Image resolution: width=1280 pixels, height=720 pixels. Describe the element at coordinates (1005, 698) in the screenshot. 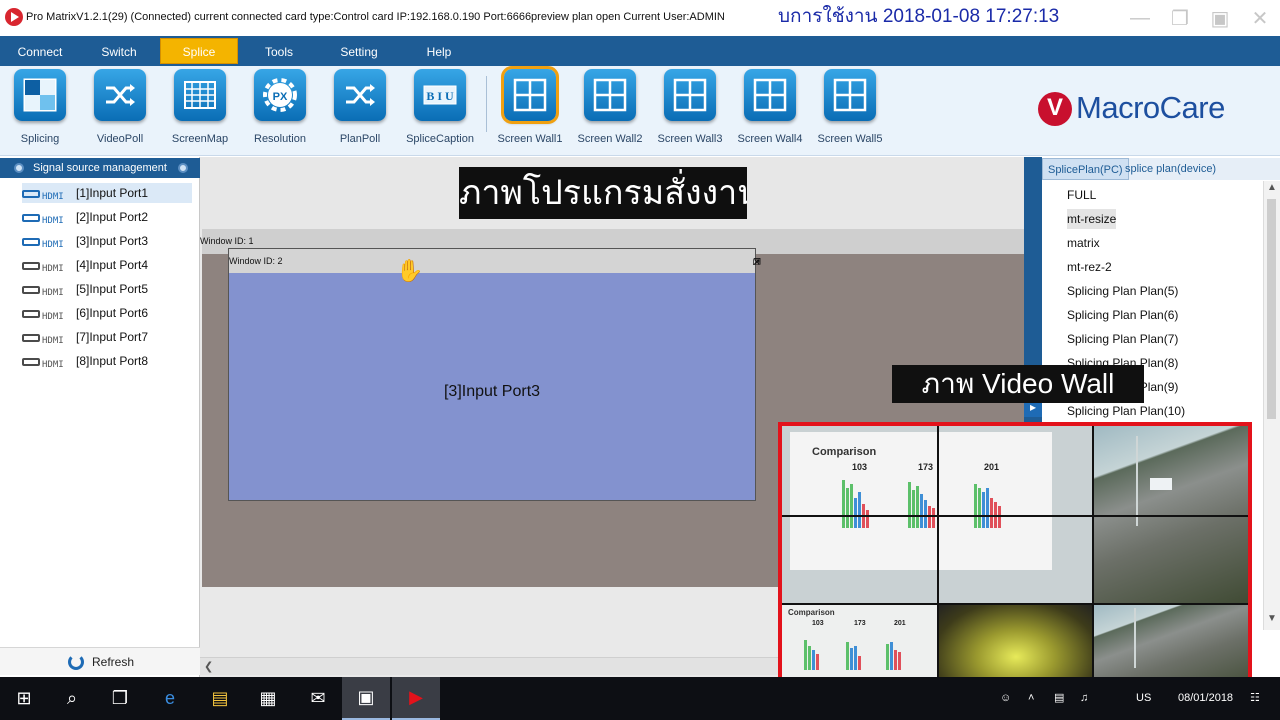

I see `people-icon: ☺` at that location.